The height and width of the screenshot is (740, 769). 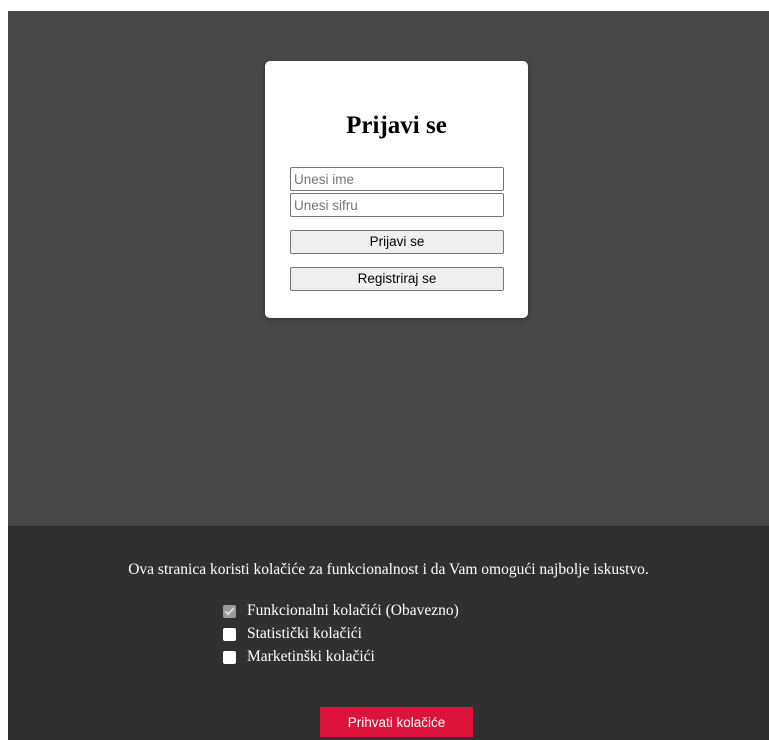 What do you see at coordinates (396, 722) in the screenshot?
I see `accept-cookies-button: Prihvati kolačiće` at bounding box center [396, 722].